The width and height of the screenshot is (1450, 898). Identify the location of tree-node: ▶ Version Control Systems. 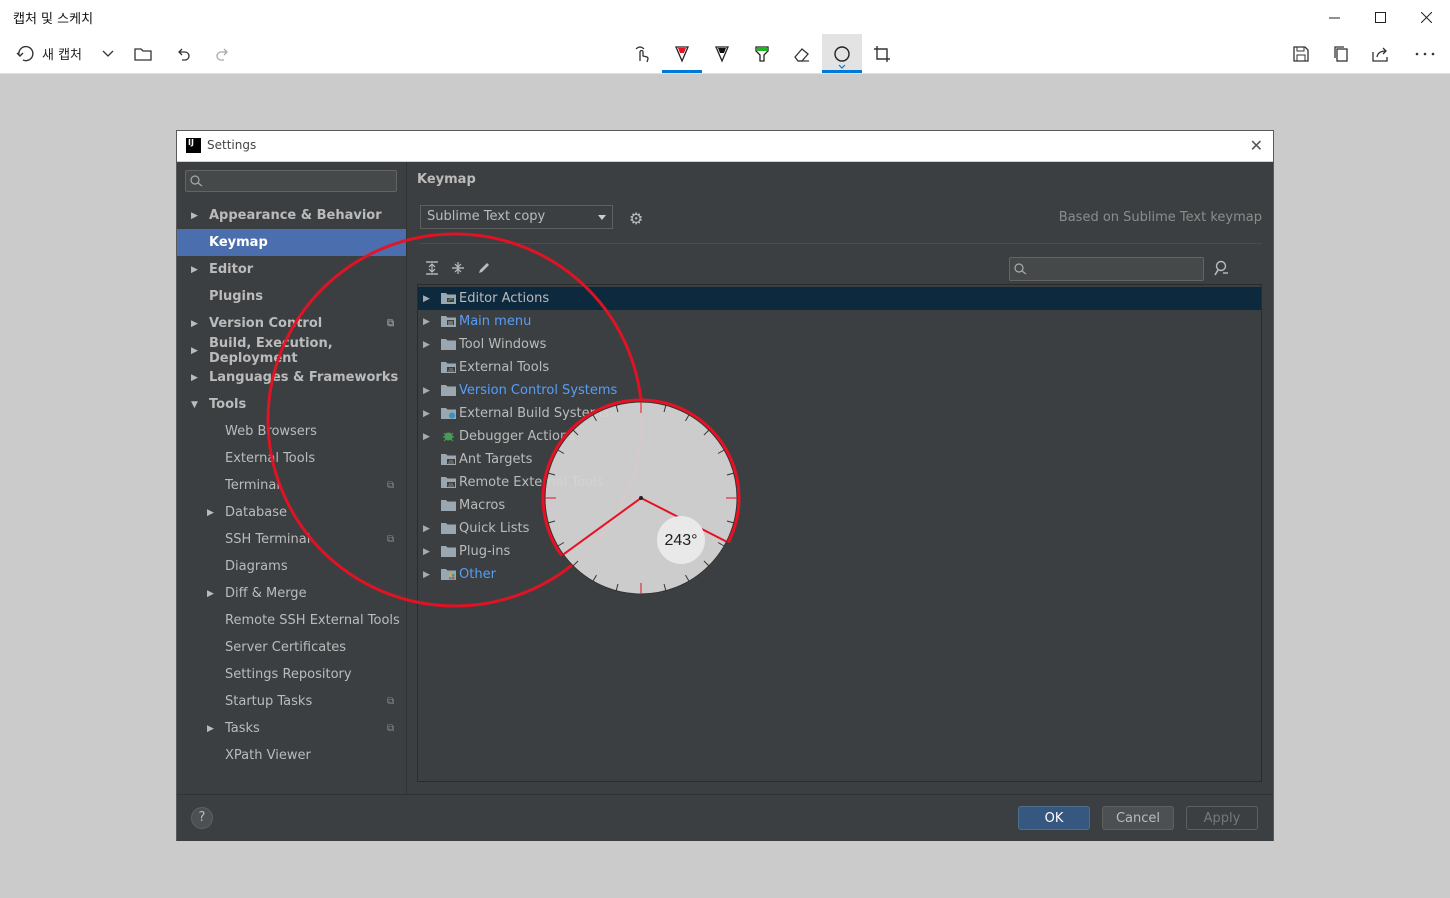
(839, 390).